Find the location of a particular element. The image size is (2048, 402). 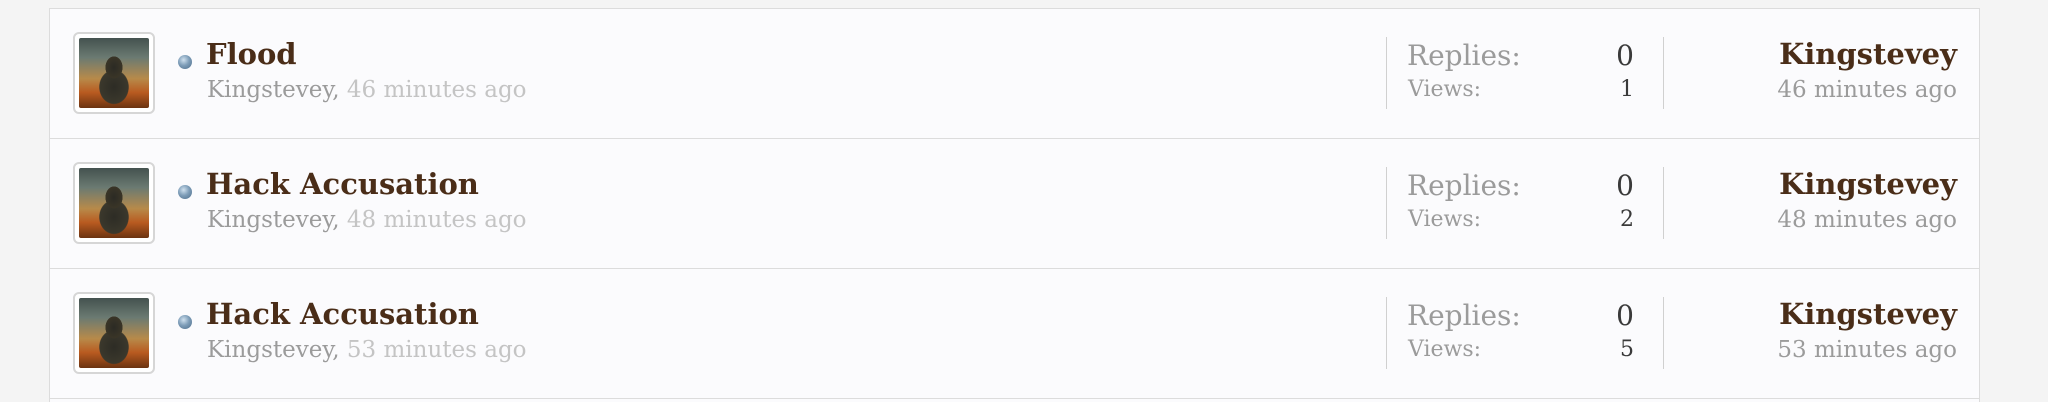

thread-meta: Kingstevey, 48 minutes ago is located at coordinates (367, 220).